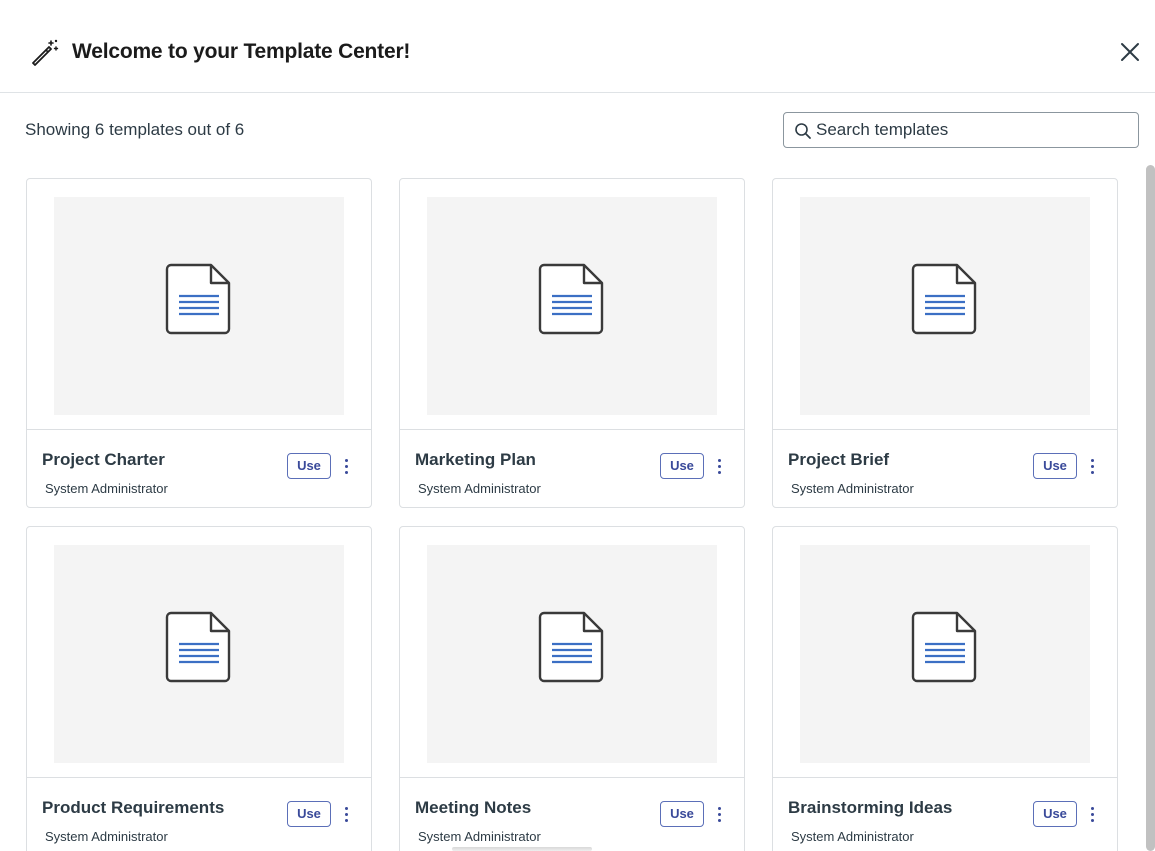 This screenshot has width=1155, height=851. Describe the element at coordinates (577, 46) in the screenshot. I see `modal-header: Welcome to your Template Center!` at that location.